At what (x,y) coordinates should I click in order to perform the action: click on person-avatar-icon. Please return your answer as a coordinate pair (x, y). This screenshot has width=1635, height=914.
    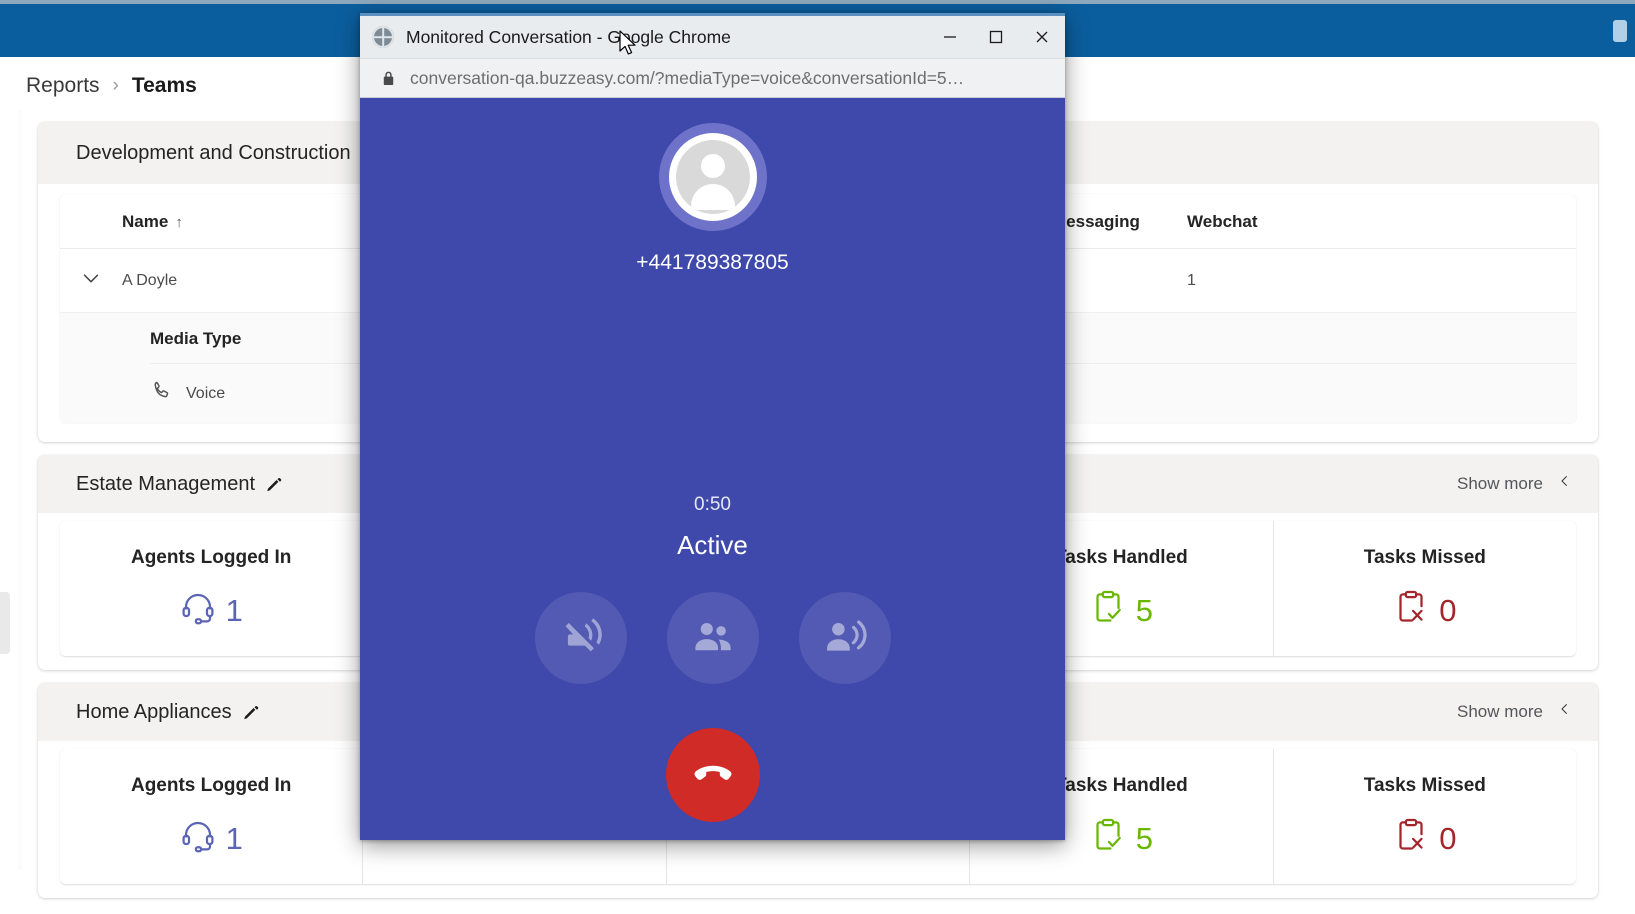
    Looking at the image, I should click on (712, 177).